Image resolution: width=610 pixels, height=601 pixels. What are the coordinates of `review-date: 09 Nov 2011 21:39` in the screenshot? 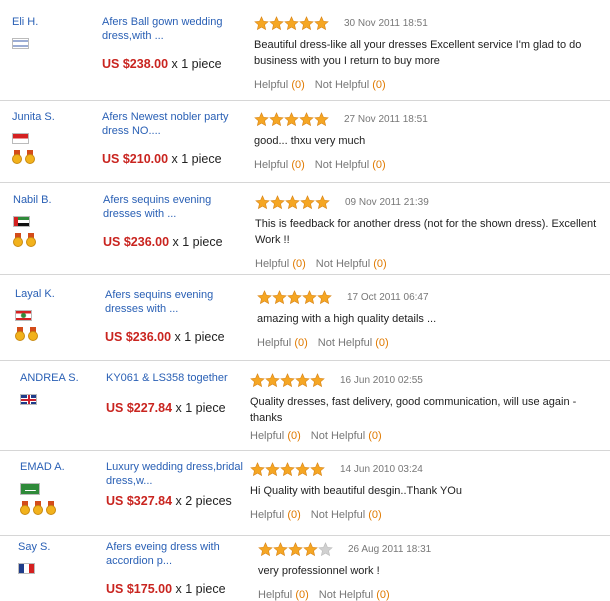 It's located at (387, 202).